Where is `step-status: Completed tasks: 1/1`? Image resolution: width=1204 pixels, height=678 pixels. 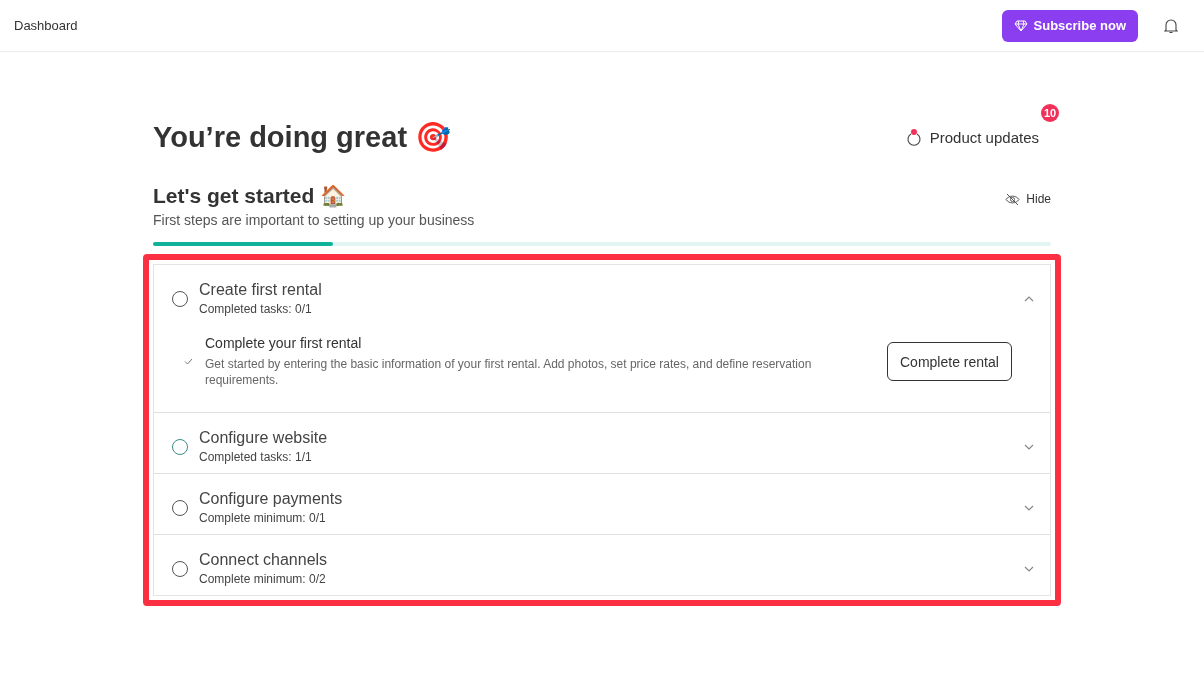 step-status: Completed tasks: 1/1 is located at coordinates (256, 457).